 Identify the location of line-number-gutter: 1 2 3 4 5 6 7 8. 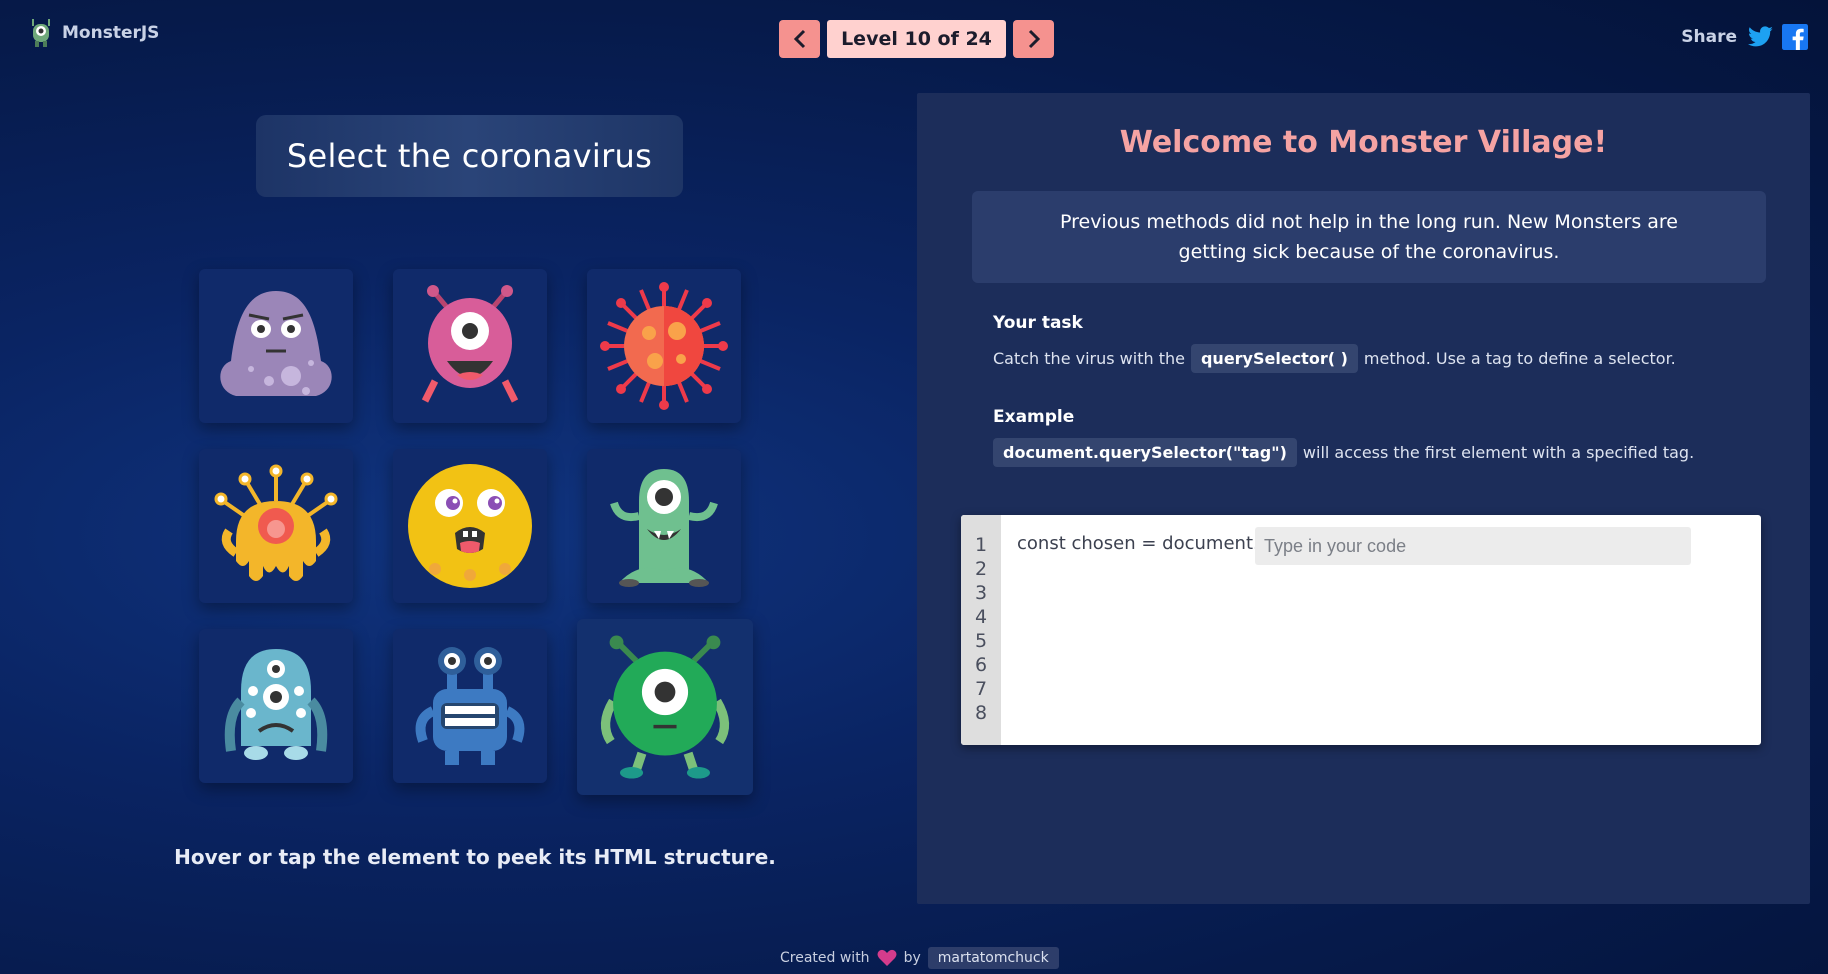
(981, 630).